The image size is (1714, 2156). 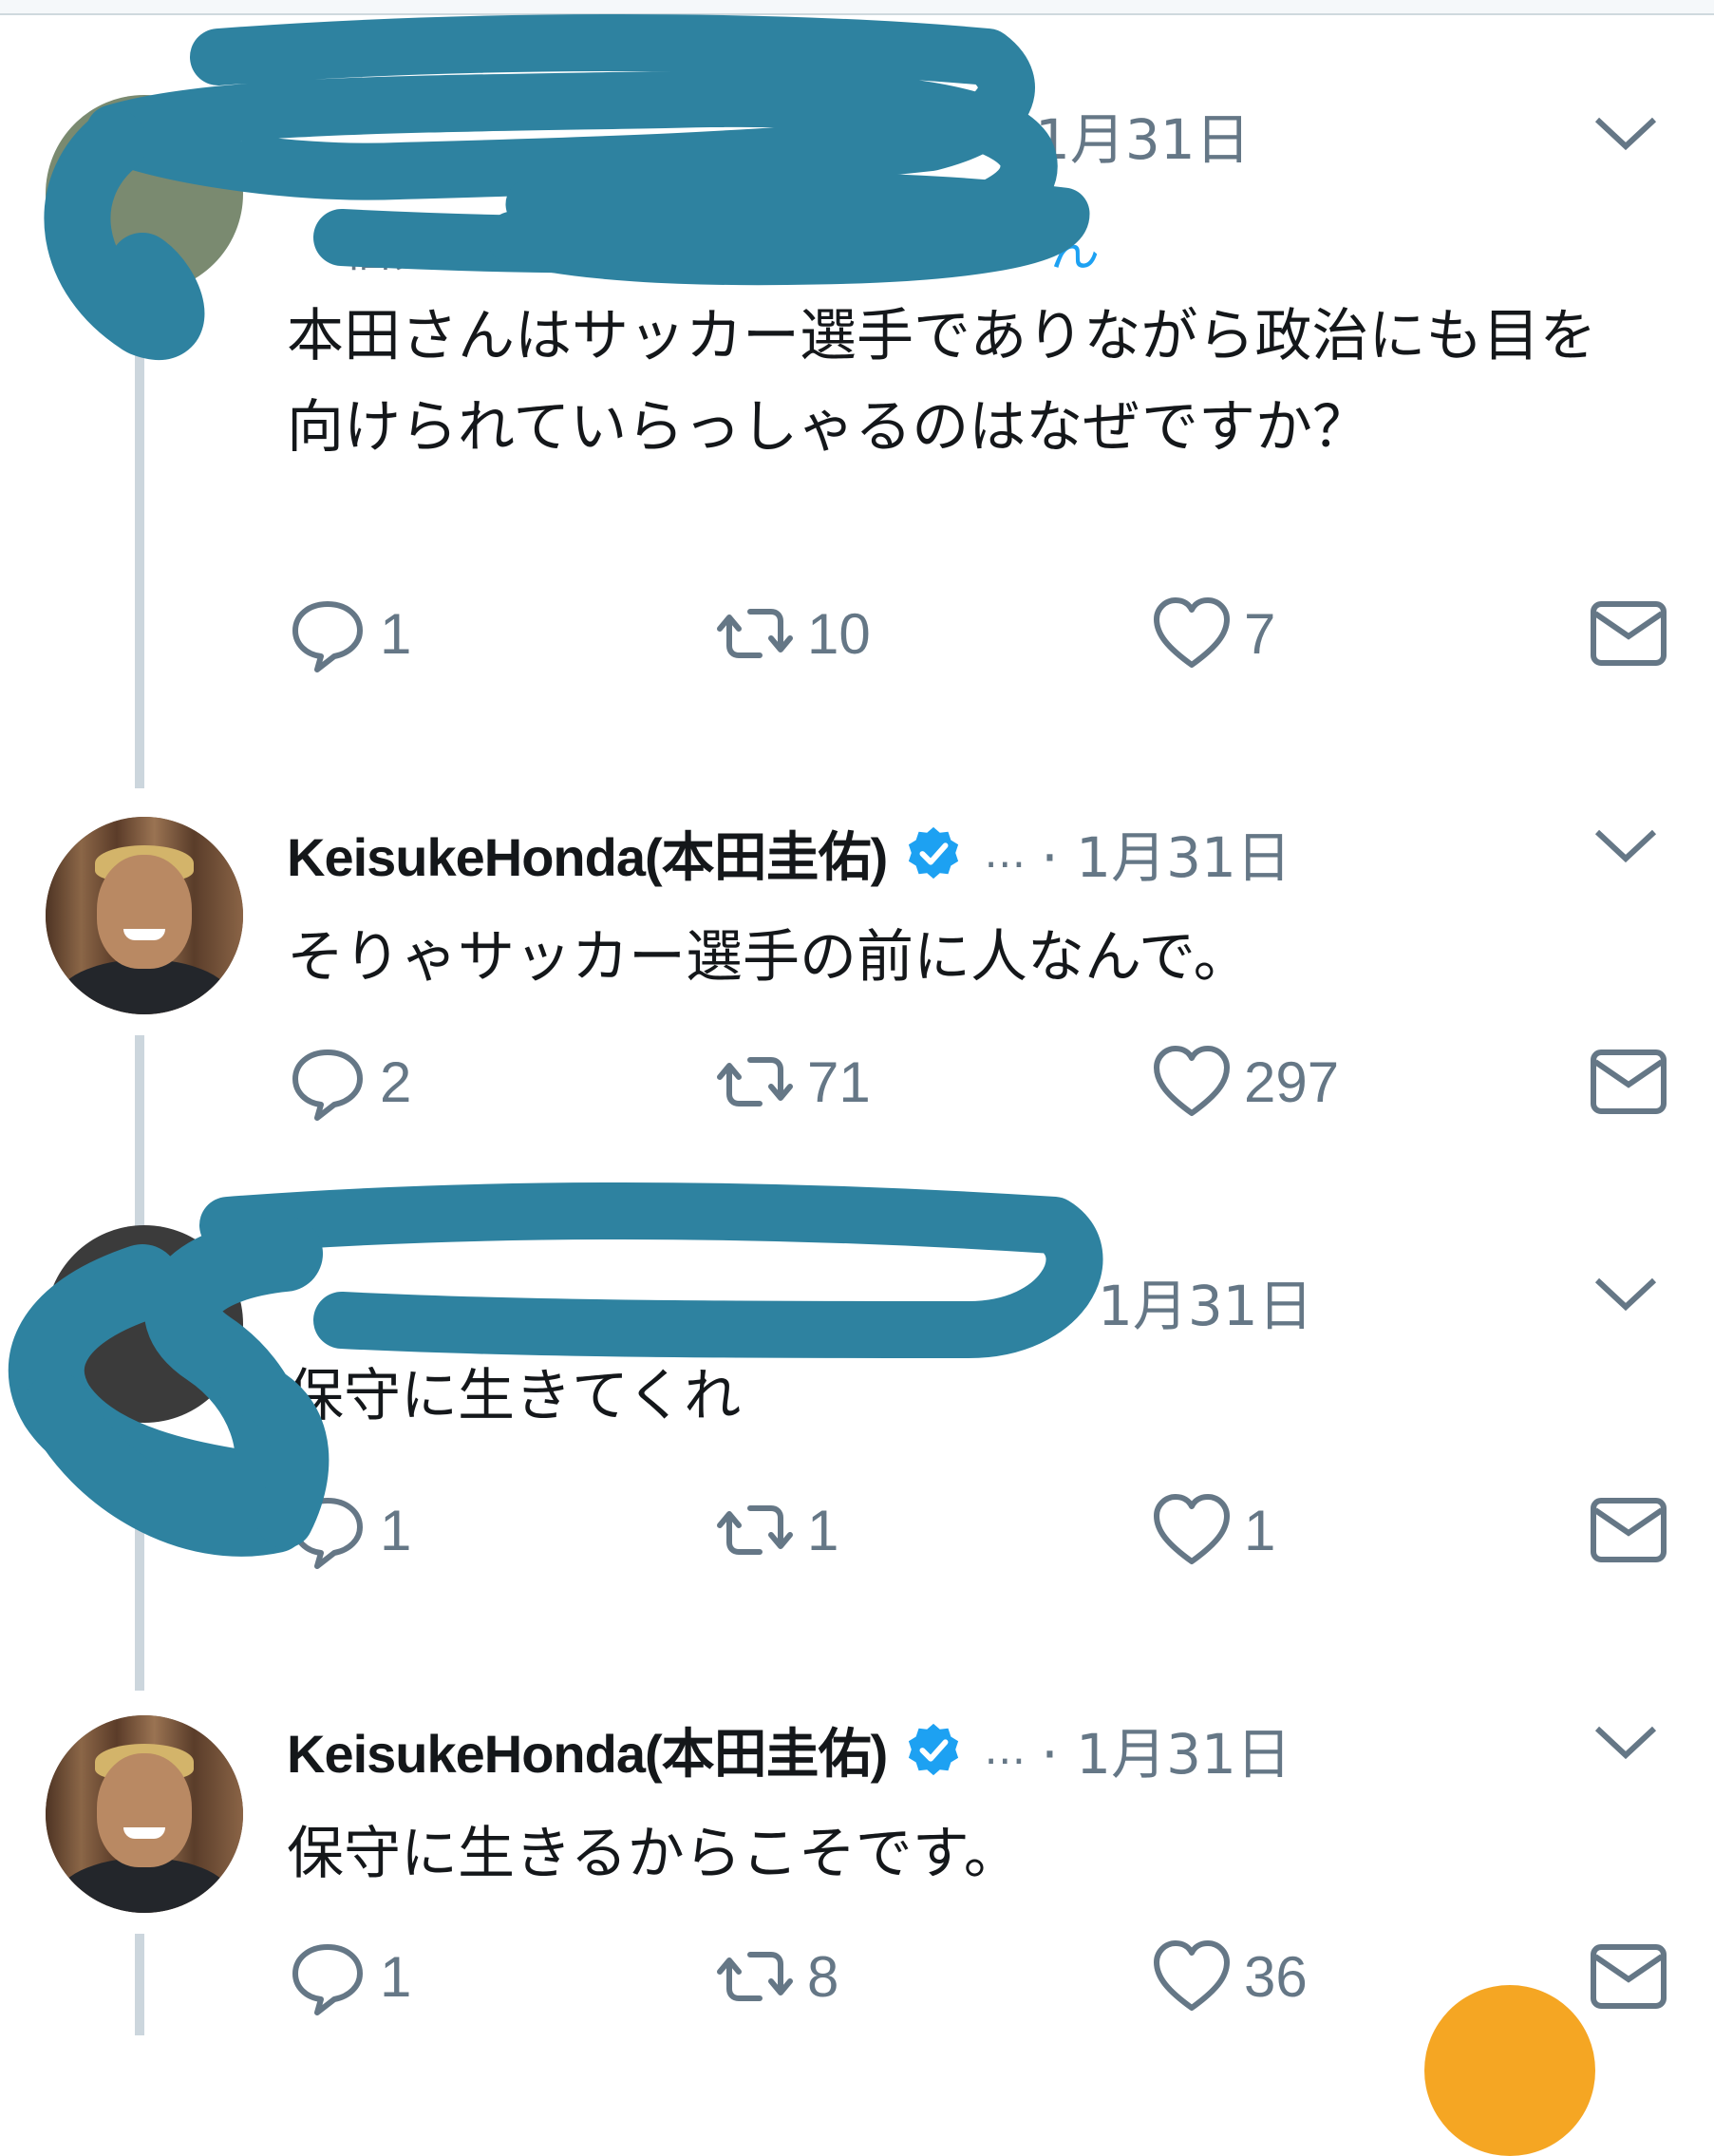 I want to click on retweet-count: 10, so click(x=839, y=633).